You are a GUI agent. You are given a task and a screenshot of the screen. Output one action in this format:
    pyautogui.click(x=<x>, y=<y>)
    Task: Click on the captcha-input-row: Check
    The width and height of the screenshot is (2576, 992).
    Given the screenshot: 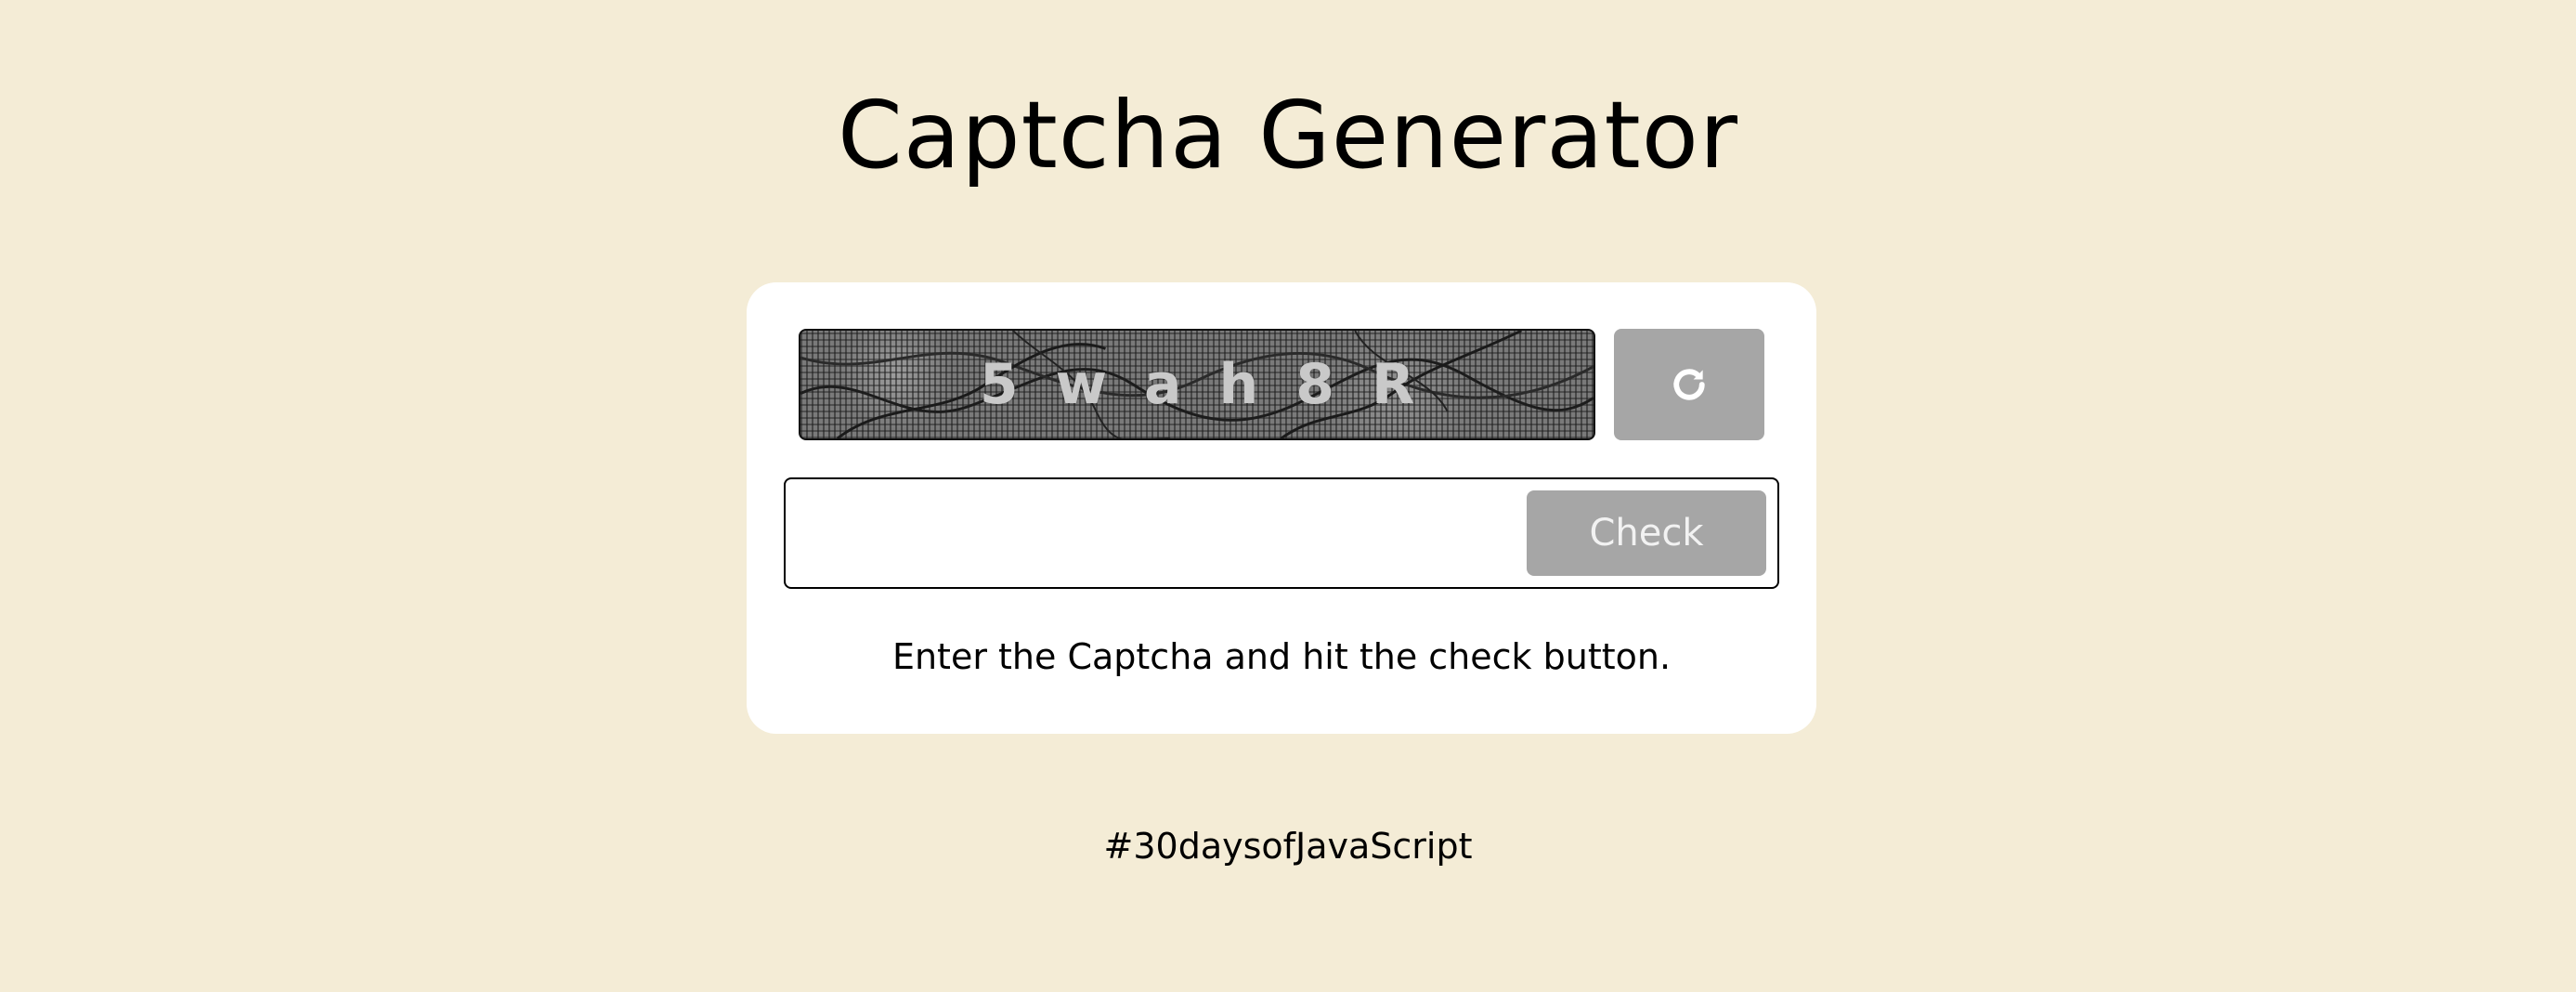 What is the action you would take?
    pyautogui.click(x=1281, y=533)
    